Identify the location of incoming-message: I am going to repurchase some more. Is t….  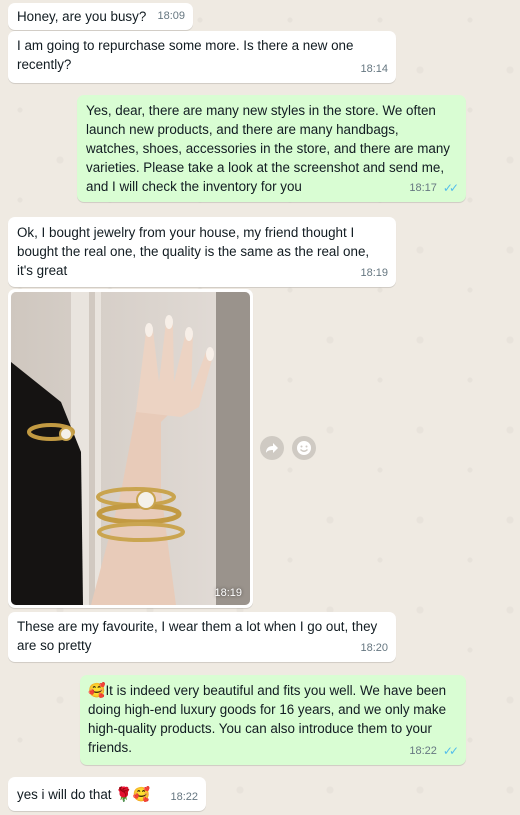
(202, 57).